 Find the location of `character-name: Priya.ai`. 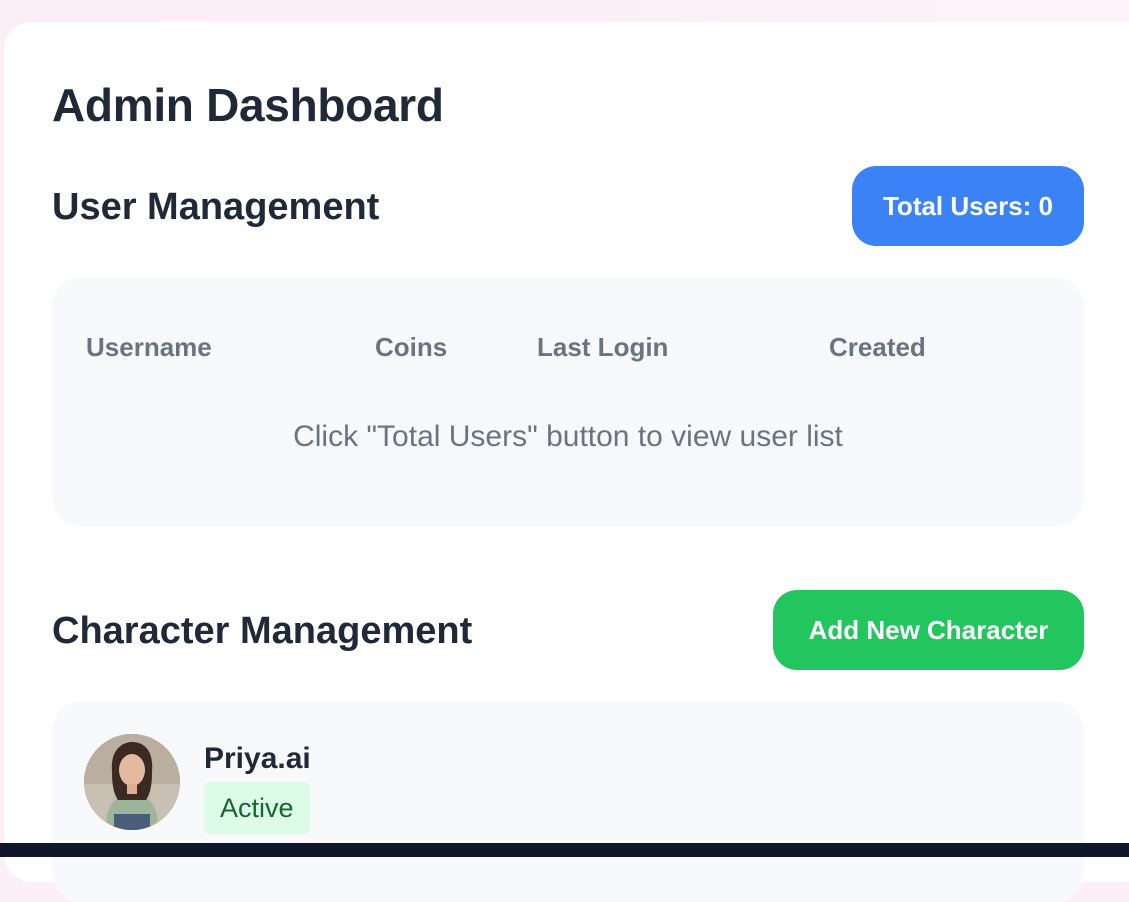

character-name: Priya.ai is located at coordinates (257, 758).